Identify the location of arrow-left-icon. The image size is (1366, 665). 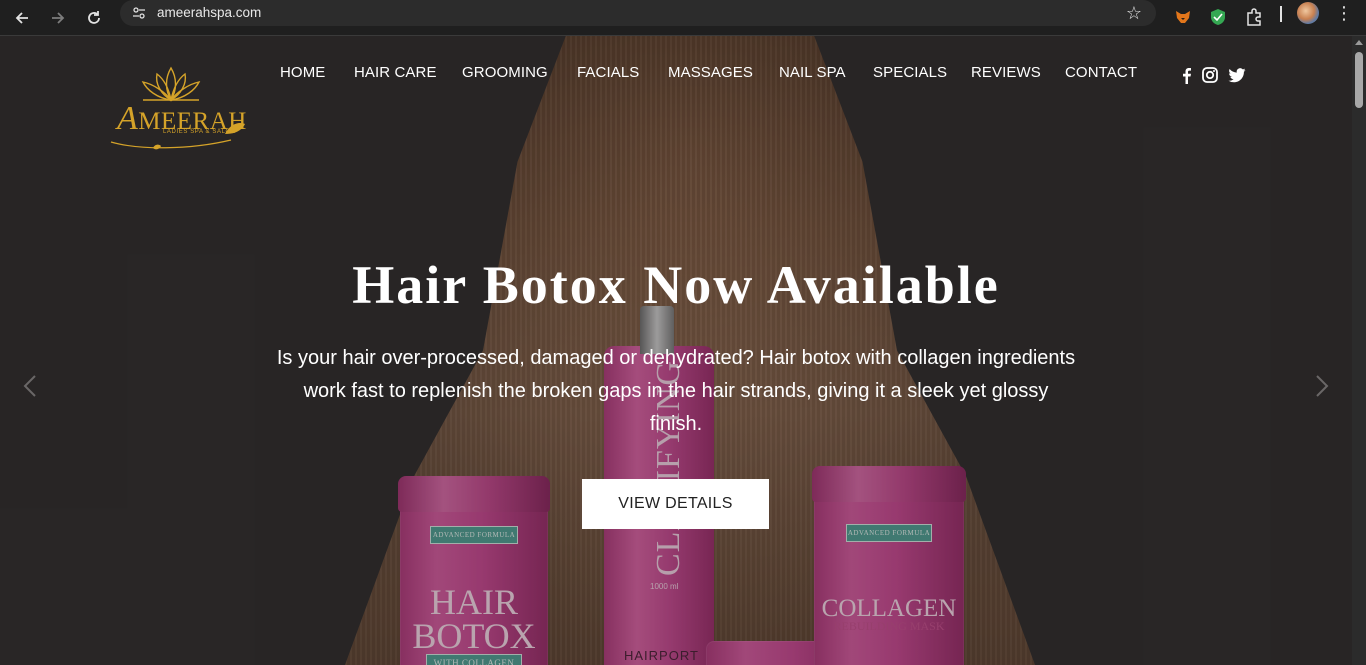
(21, 18).